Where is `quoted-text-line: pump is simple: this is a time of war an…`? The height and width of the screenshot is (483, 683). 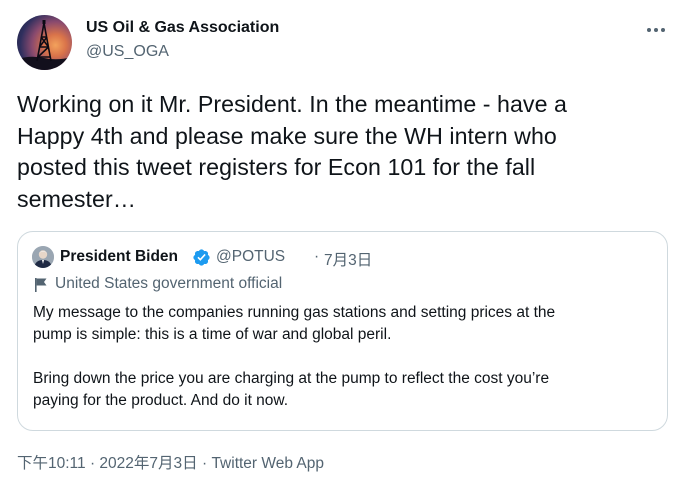
quoted-text-line: pump is simple: this is a time of war an… is located at coordinates (212, 334).